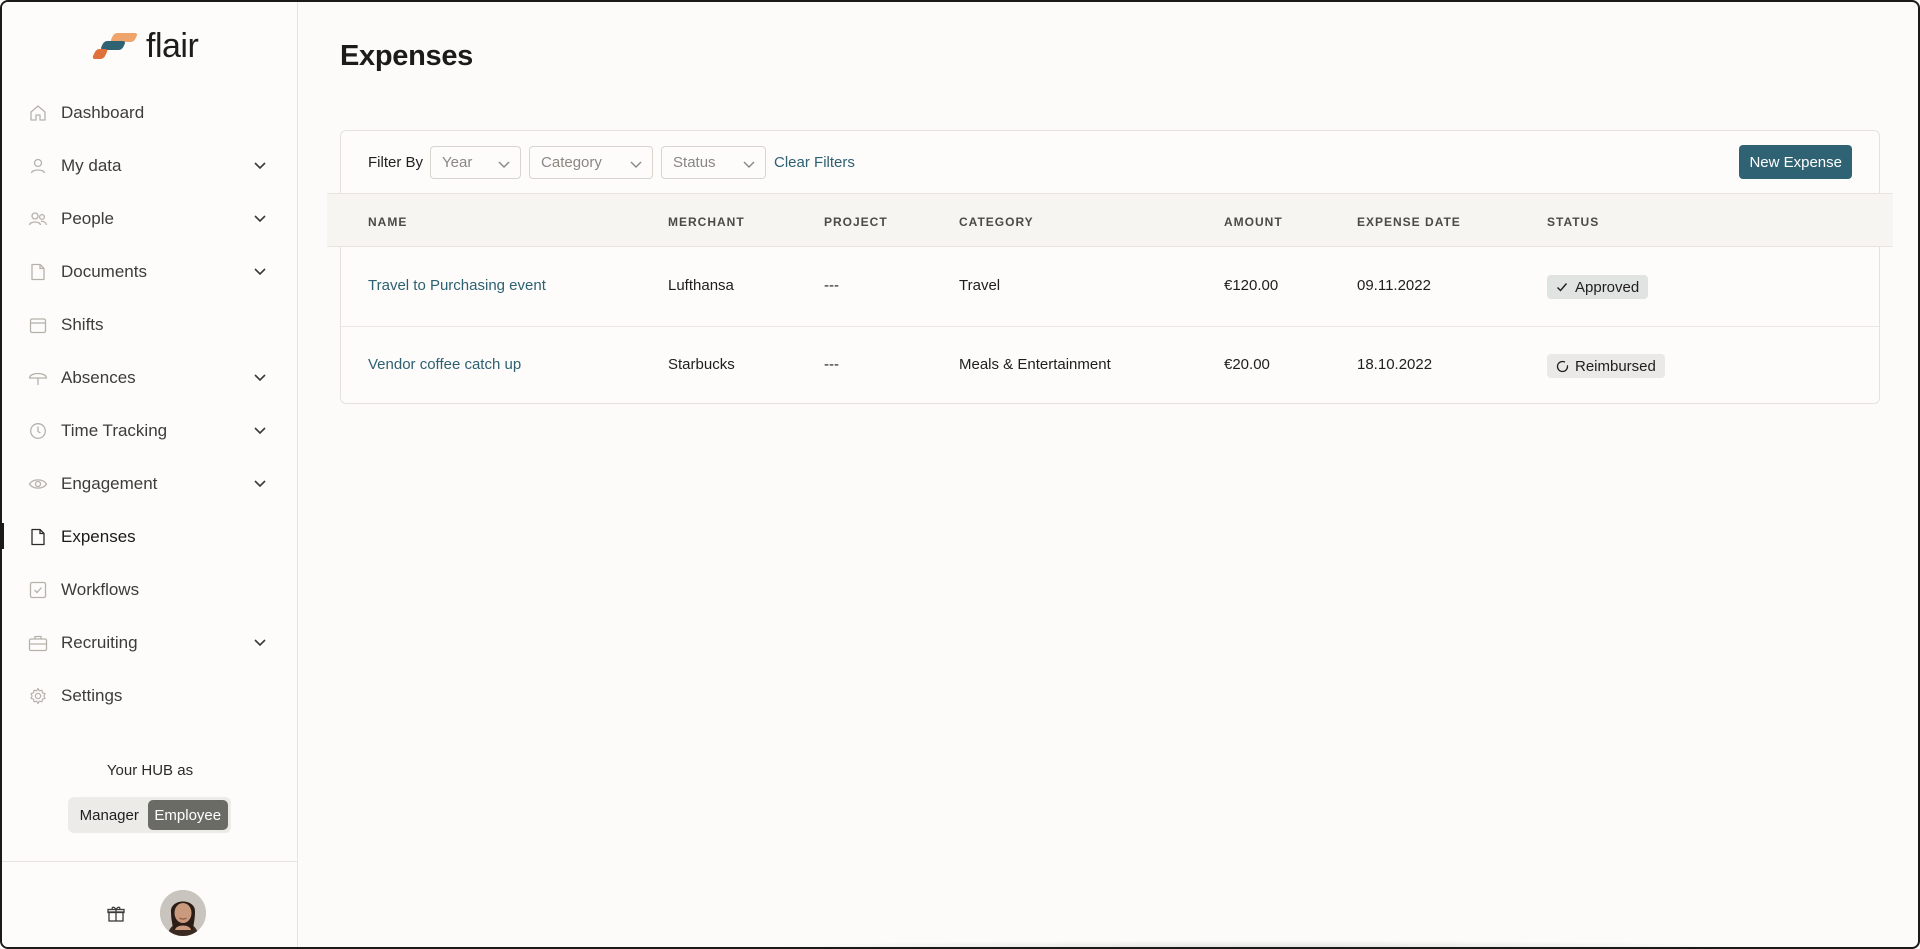 This screenshot has width=1920, height=949. Describe the element at coordinates (407, 56) in the screenshot. I see `page-title: Expenses` at that location.